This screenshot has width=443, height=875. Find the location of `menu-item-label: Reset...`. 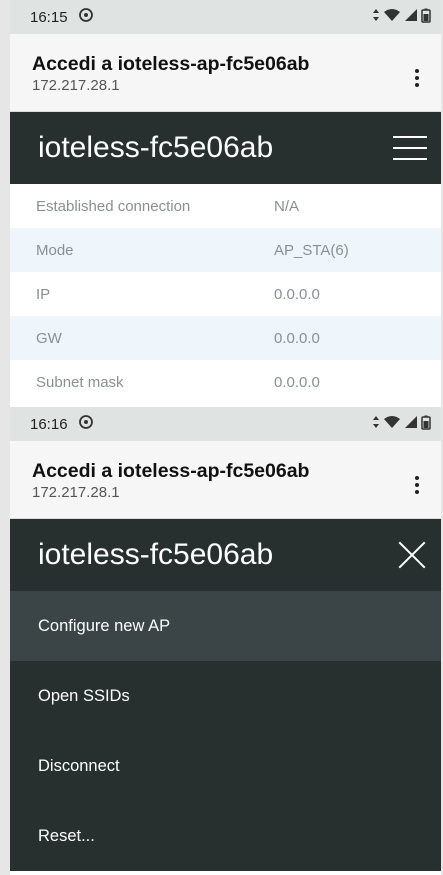

menu-item-label: Reset... is located at coordinates (66, 835).